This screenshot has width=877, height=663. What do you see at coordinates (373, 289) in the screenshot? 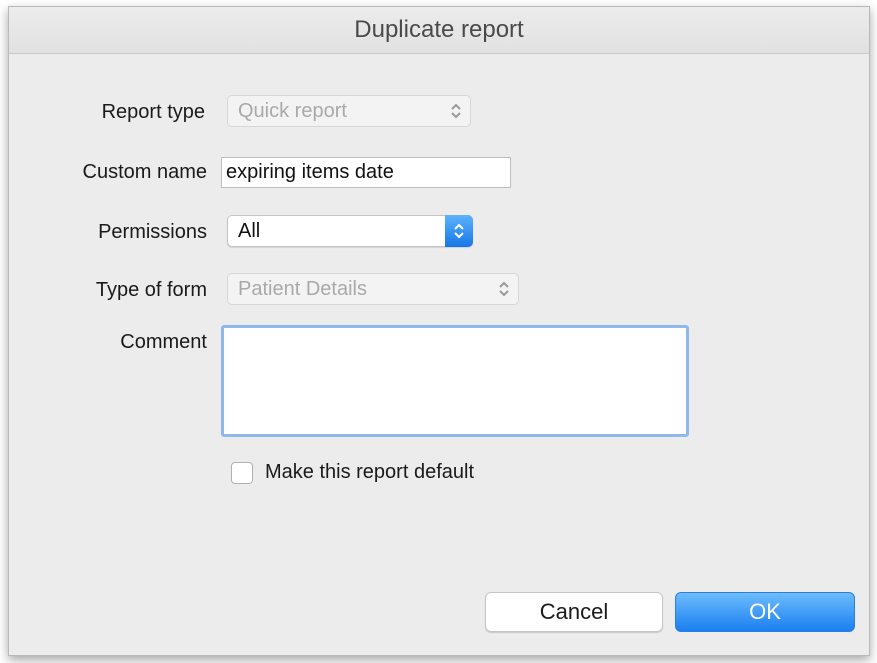
I see `type-of-form-select: Patient Details` at bounding box center [373, 289].